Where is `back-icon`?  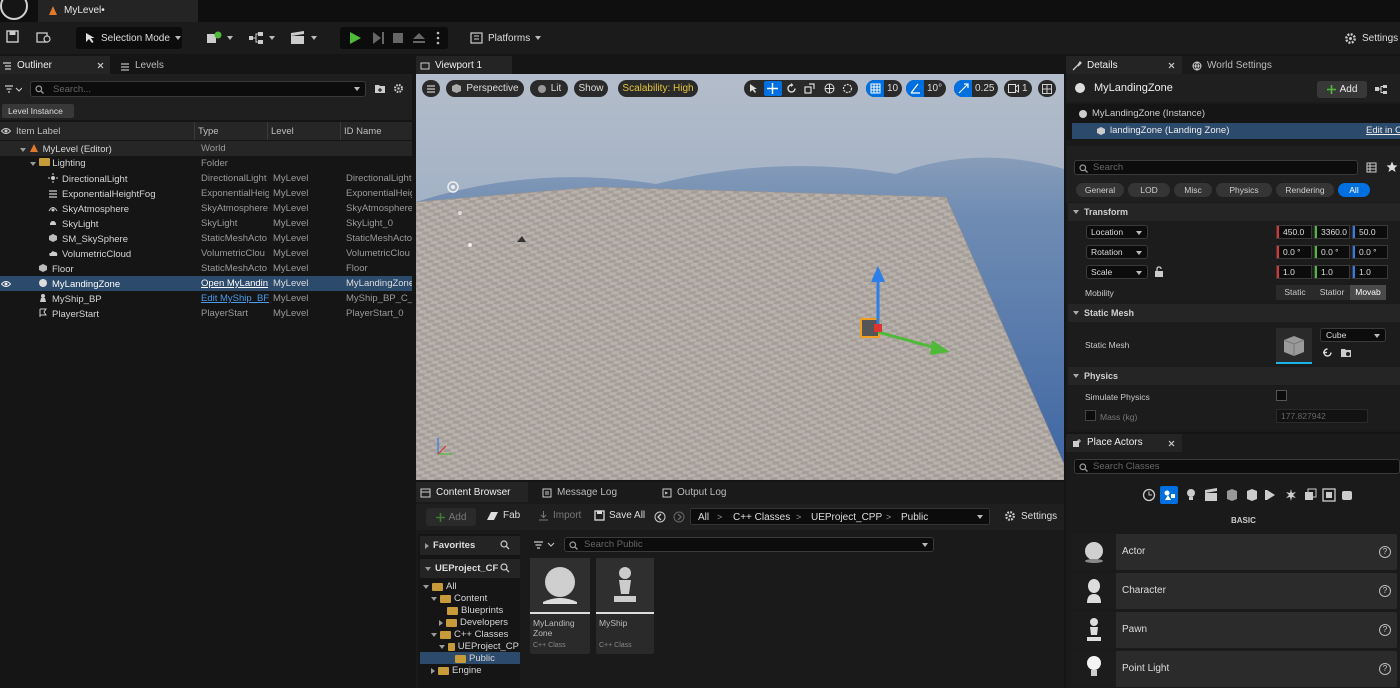
back-icon is located at coordinates (660, 517).